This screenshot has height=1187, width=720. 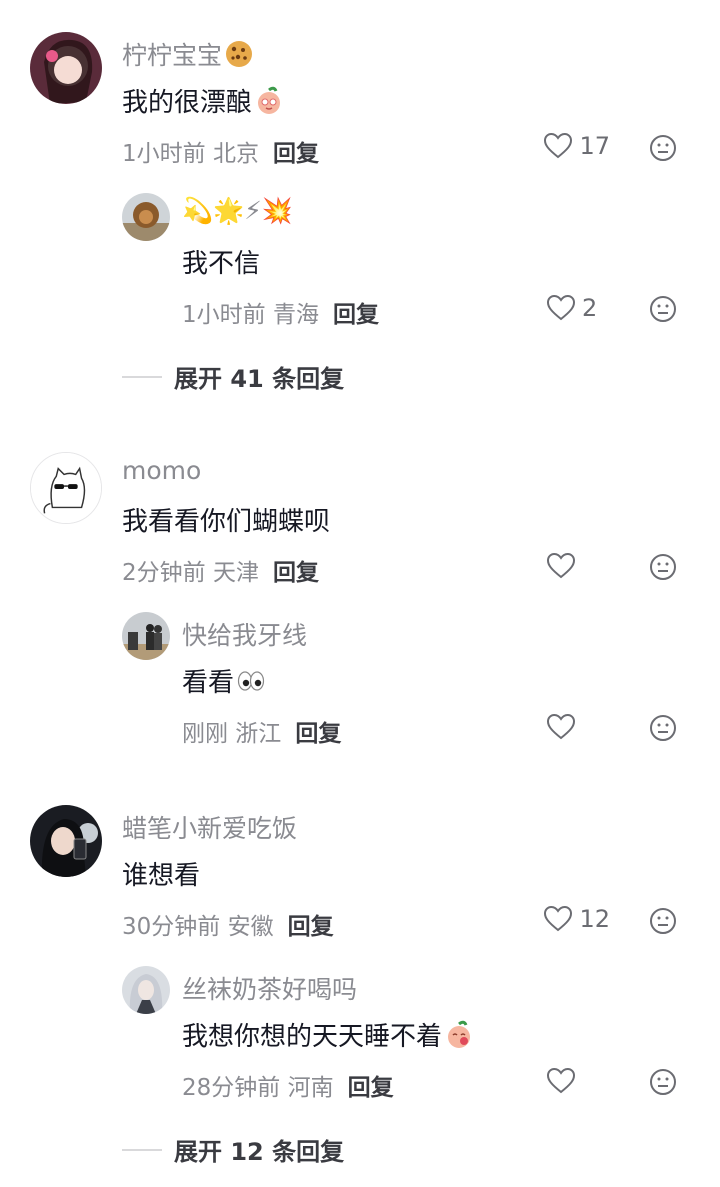 I want to click on like-button: 17, so click(x=576, y=146).